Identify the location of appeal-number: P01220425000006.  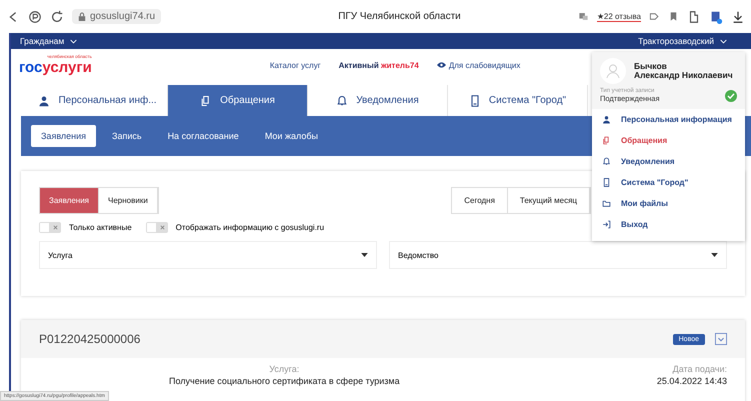
(90, 339).